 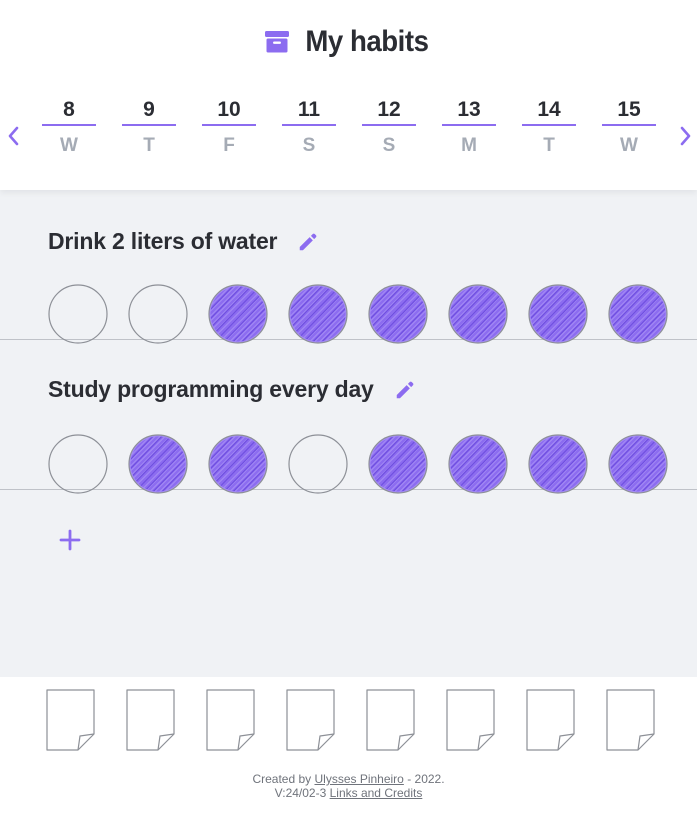 What do you see at coordinates (70, 540) in the screenshot?
I see `plus-icon` at bounding box center [70, 540].